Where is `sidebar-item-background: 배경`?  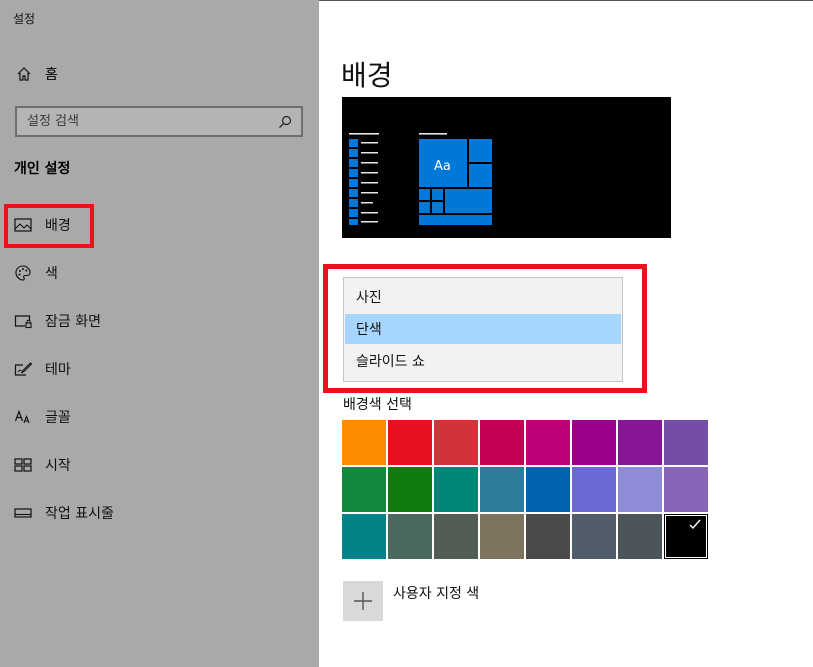 sidebar-item-background: 배경 is located at coordinates (159, 225).